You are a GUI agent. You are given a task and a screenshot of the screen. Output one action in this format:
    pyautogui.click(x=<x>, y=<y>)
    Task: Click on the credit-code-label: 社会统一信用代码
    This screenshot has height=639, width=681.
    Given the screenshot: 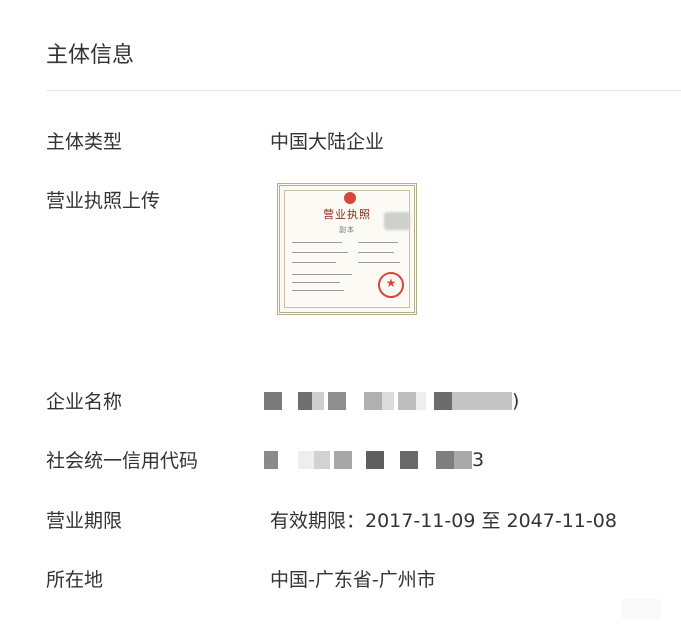 What is the action you would take?
    pyautogui.click(x=122, y=461)
    